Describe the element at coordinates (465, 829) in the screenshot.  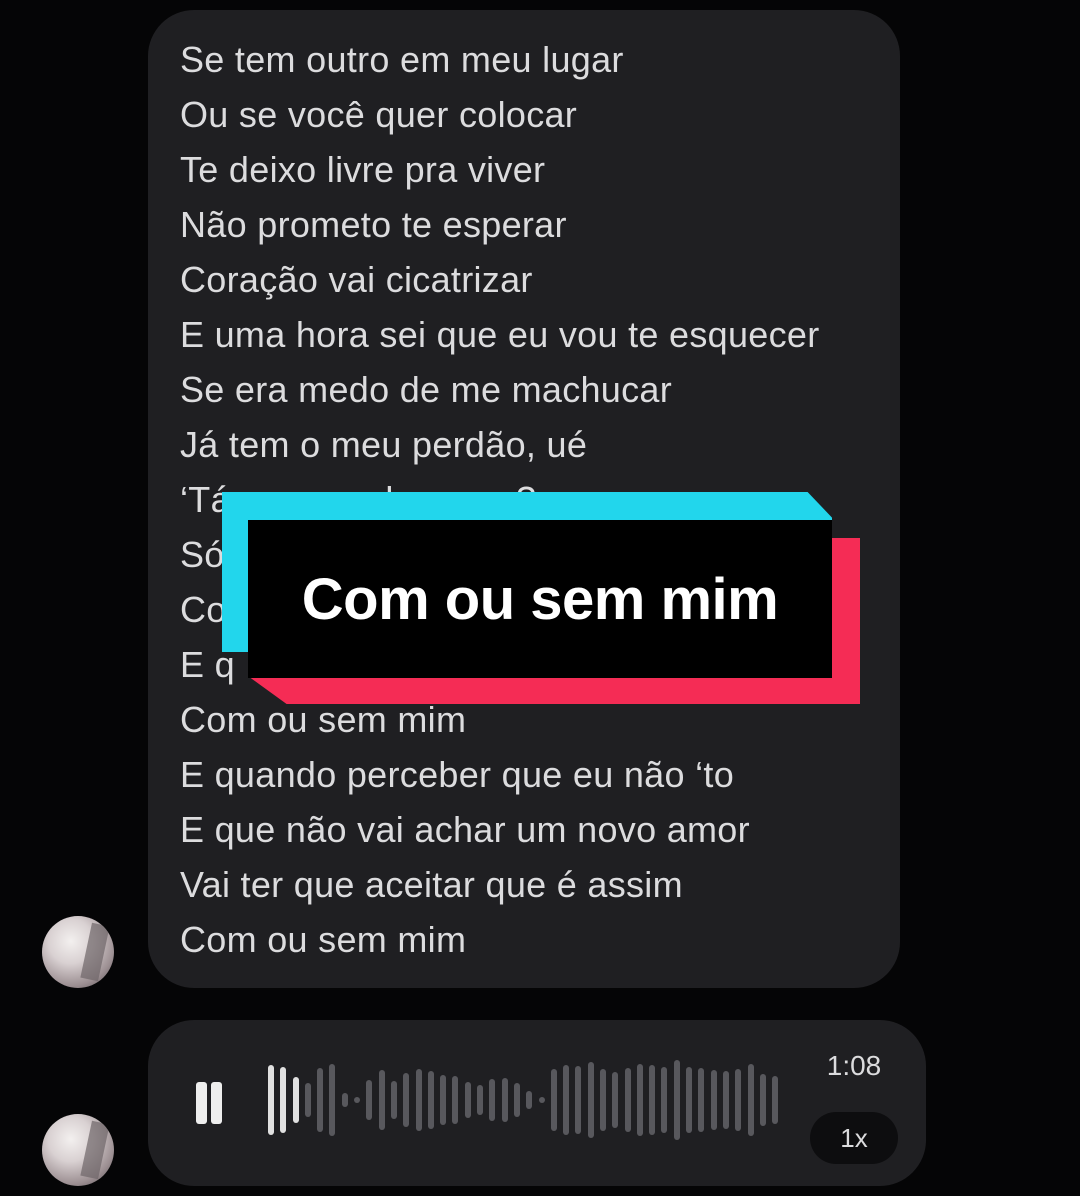
I see `lyric-line: E que não vai achar um novo amor` at that location.